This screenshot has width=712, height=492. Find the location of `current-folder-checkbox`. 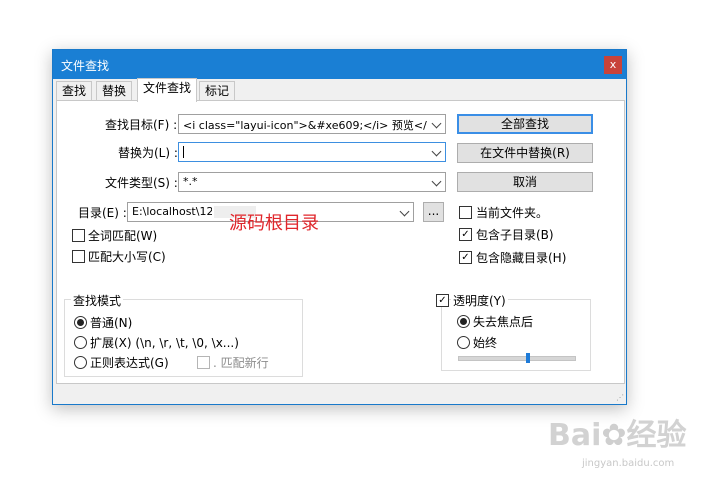

current-folder-checkbox is located at coordinates (465, 212).